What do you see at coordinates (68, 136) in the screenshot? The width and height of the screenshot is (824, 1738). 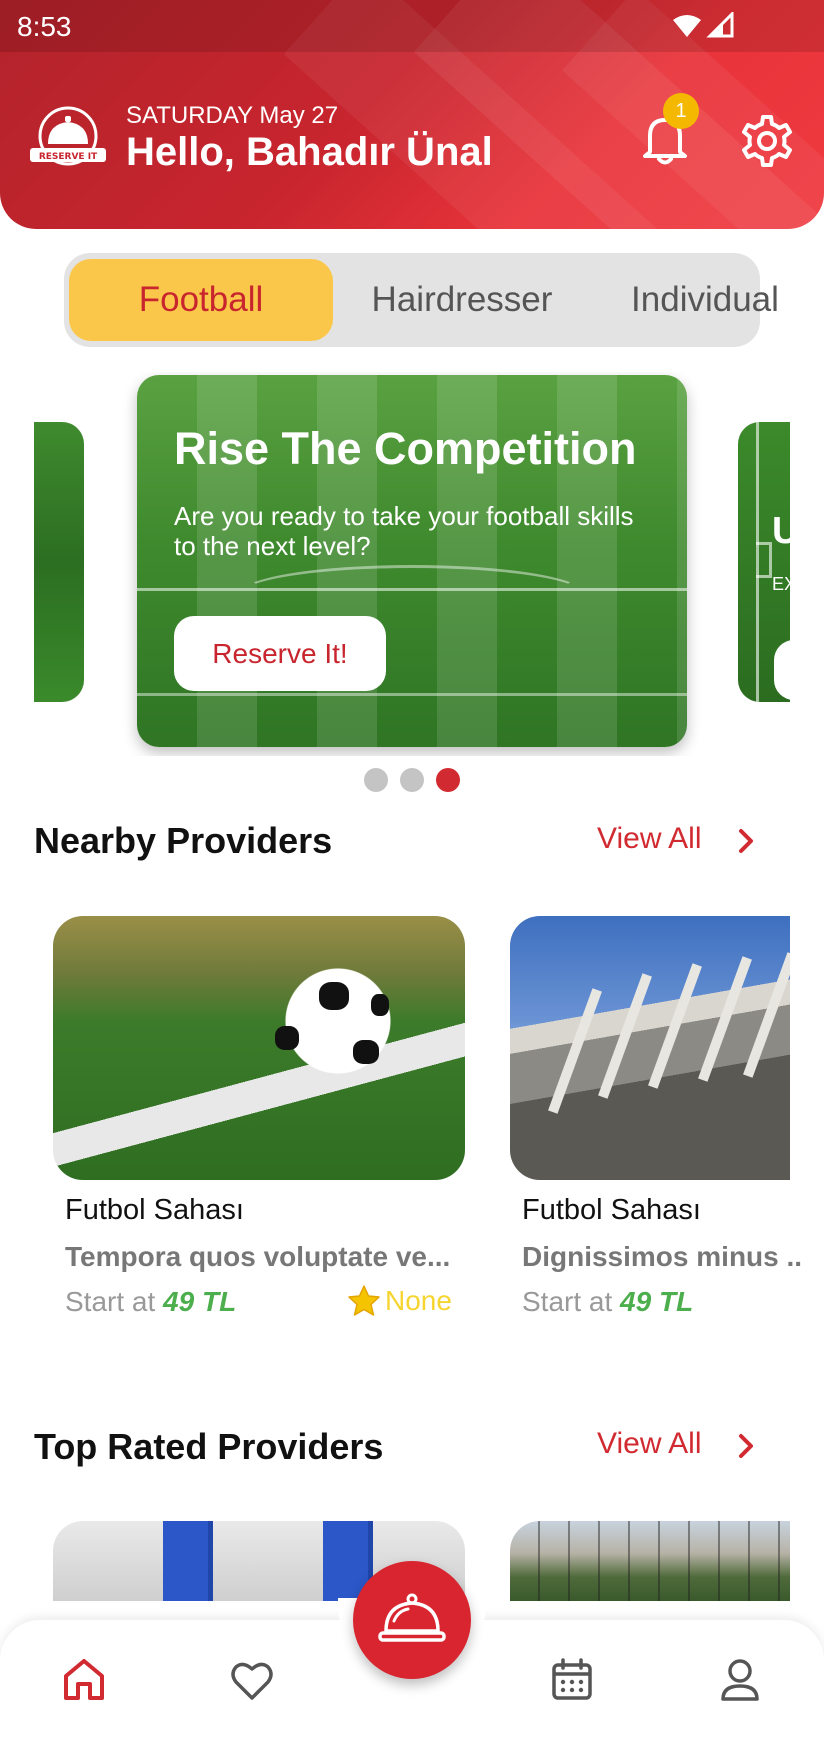 I see `reserve-it-logo: RESERVE IT` at bounding box center [68, 136].